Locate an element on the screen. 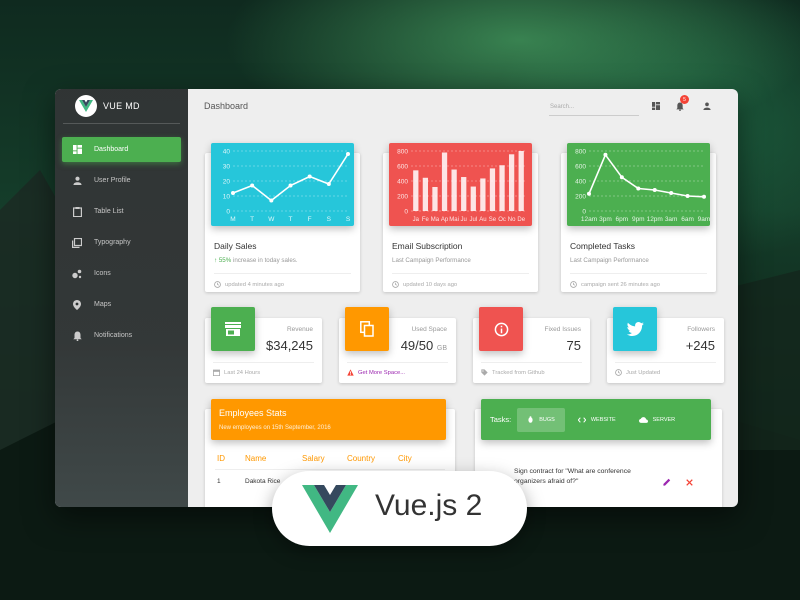 The width and height of the screenshot is (800, 600). content-copy-icon is located at coordinates (367, 329).